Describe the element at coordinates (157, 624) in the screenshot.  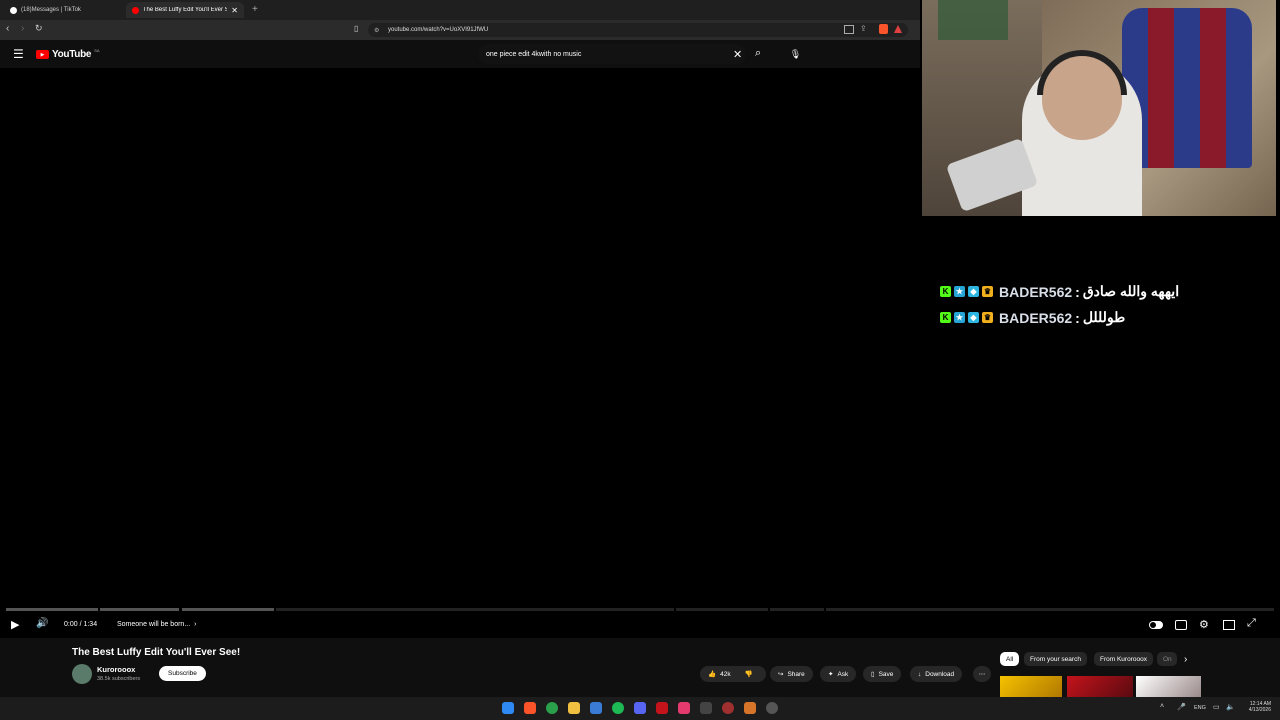
I see `chapter-button: Someone will be born... ›` at that location.